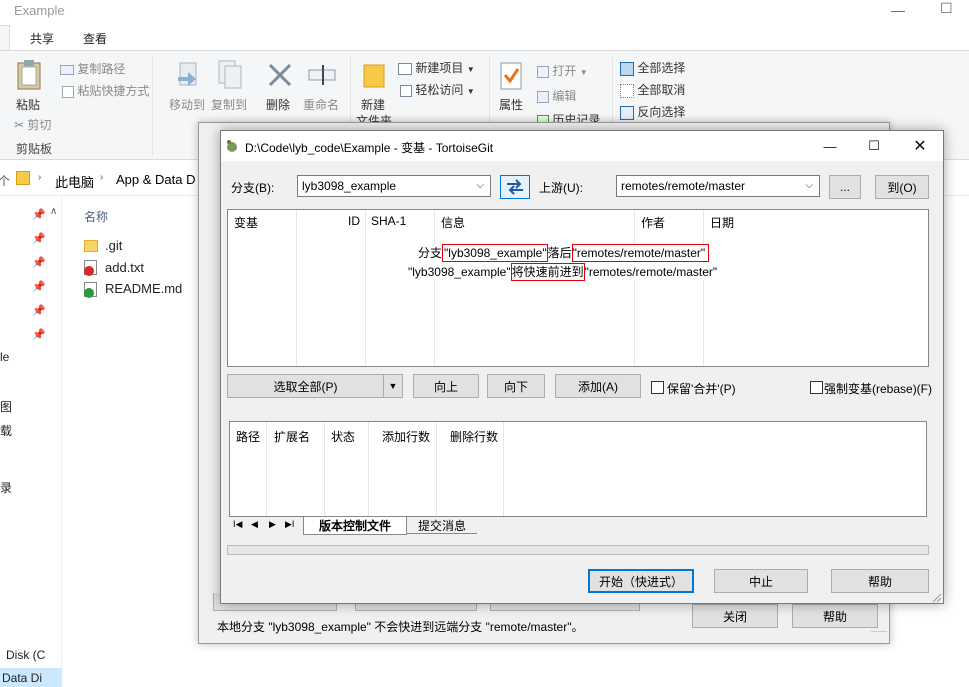 The image size is (969, 687). Describe the element at coordinates (187, 104) in the screenshot. I see `move-to-button: 移动到` at that location.